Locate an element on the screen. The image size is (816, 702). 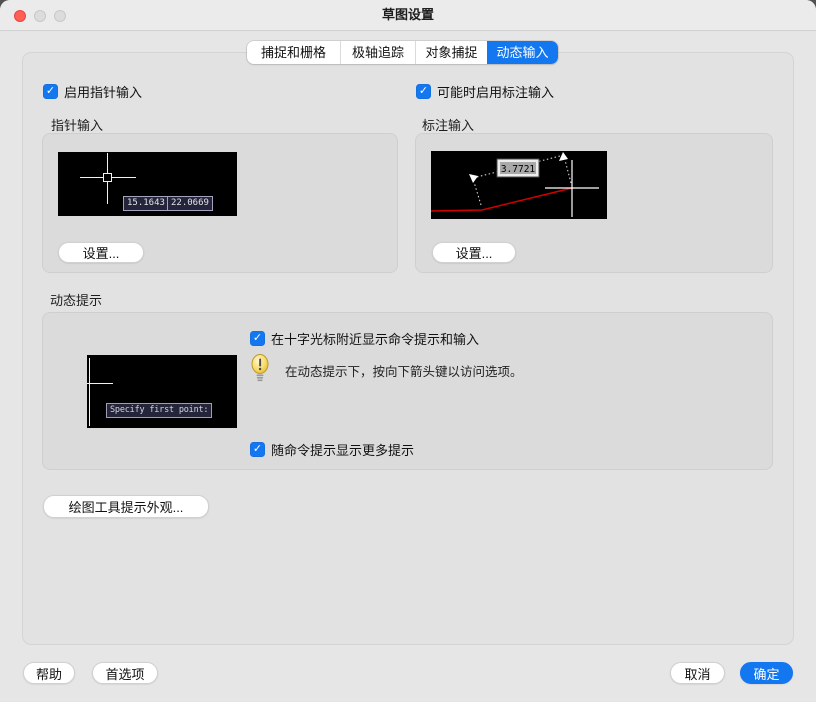
red-line is located at coordinates (502, 199).